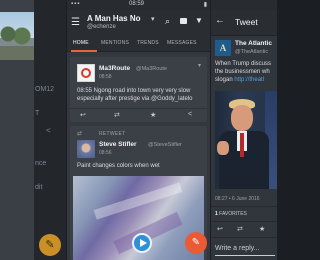 This screenshot has width=320, height=260. Describe the element at coordinates (167, 21) in the screenshot. I see `search-icon: ⌕` at that location.